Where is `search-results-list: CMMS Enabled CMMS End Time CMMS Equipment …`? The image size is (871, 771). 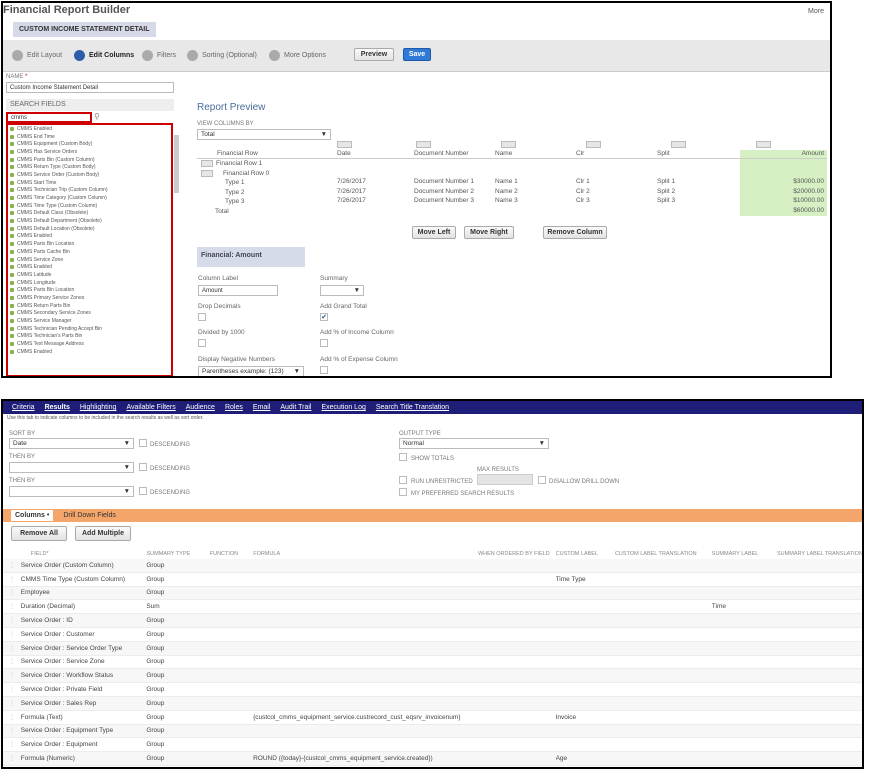 search-results-list: CMMS Enabled CMMS End Time CMMS Equipment … is located at coordinates (89, 249).